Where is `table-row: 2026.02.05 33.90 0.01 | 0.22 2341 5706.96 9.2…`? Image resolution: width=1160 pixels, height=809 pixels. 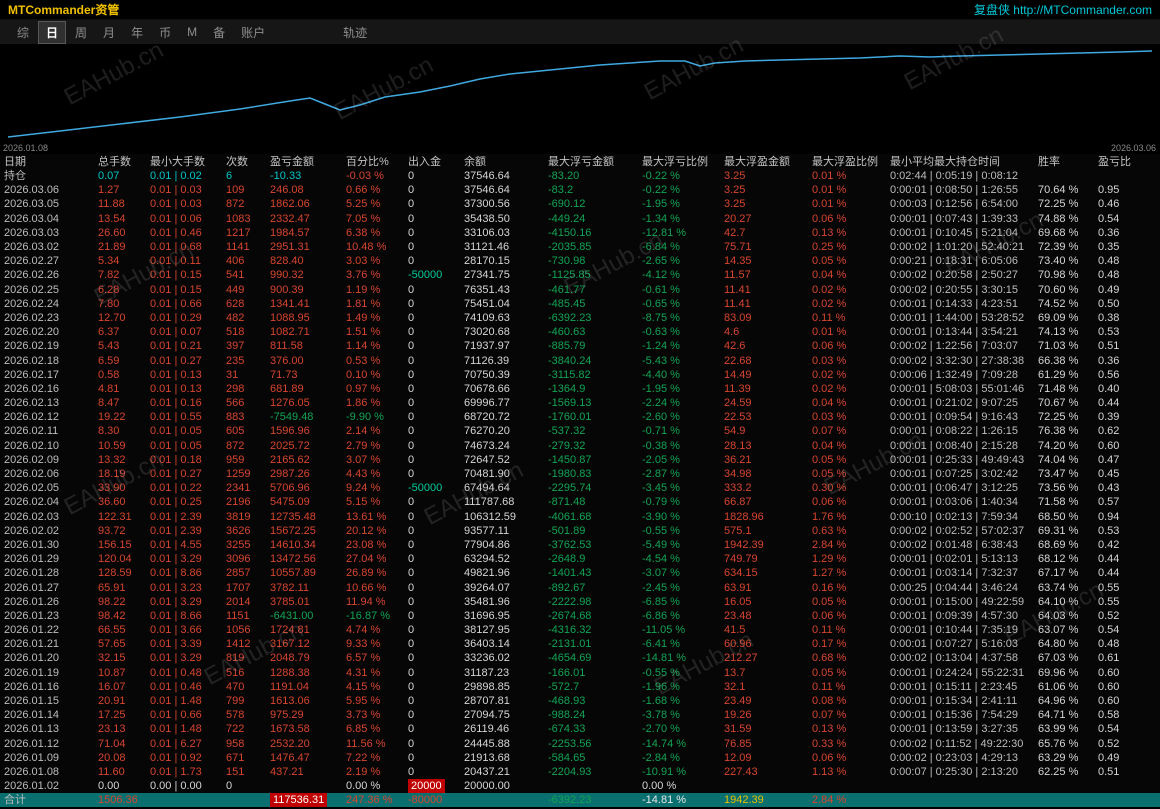
table-row: 2026.02.05 33.90 0.01 | 0.22 2341 5706.96 9.2… is located at coordinates (580, 488).